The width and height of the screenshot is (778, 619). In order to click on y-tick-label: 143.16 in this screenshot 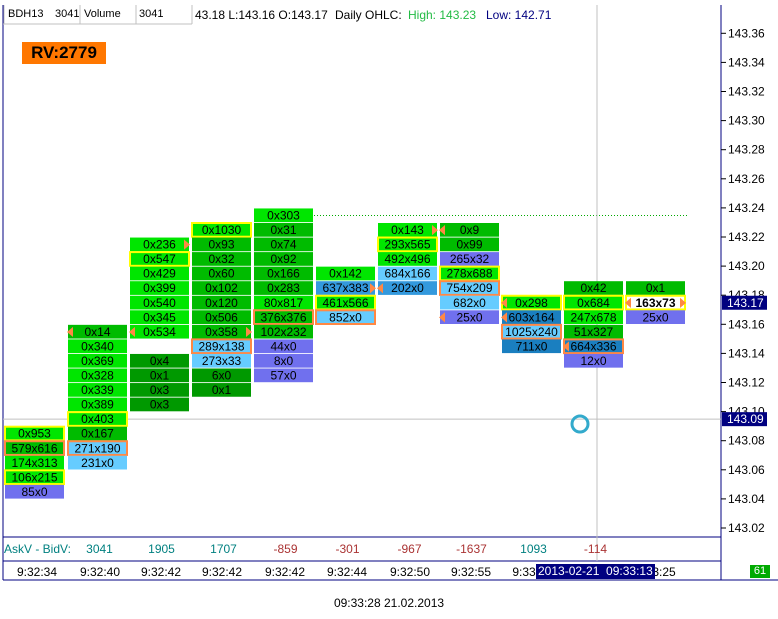, I will do `click(746, 324)`.